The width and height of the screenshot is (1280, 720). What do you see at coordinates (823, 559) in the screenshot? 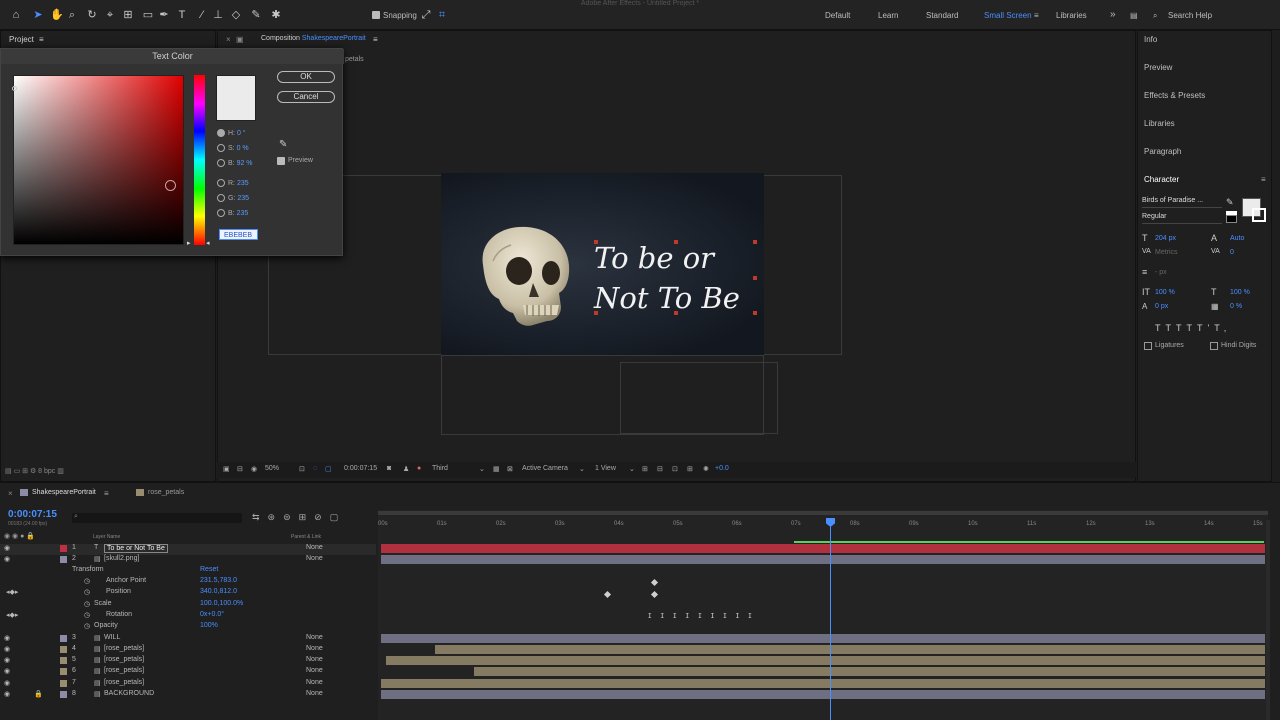
I see `layer2-bar` at bounding box center [823, 559].